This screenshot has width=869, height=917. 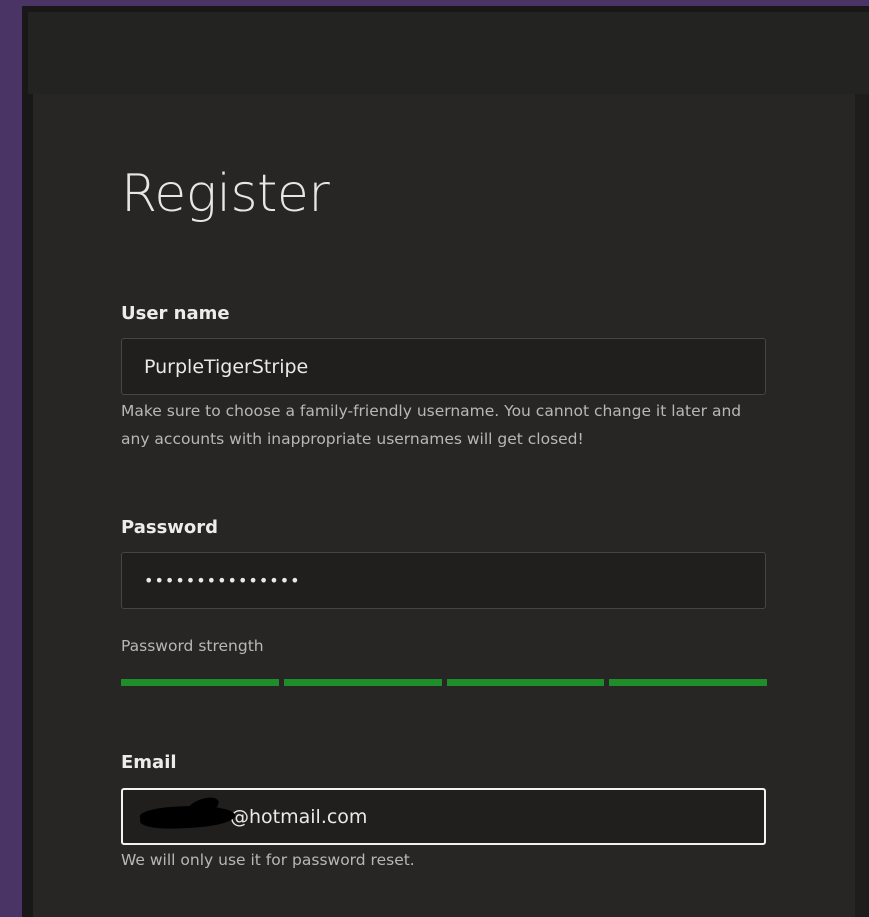 I want to click on password-strength-meter, so click(x=444, y=682).